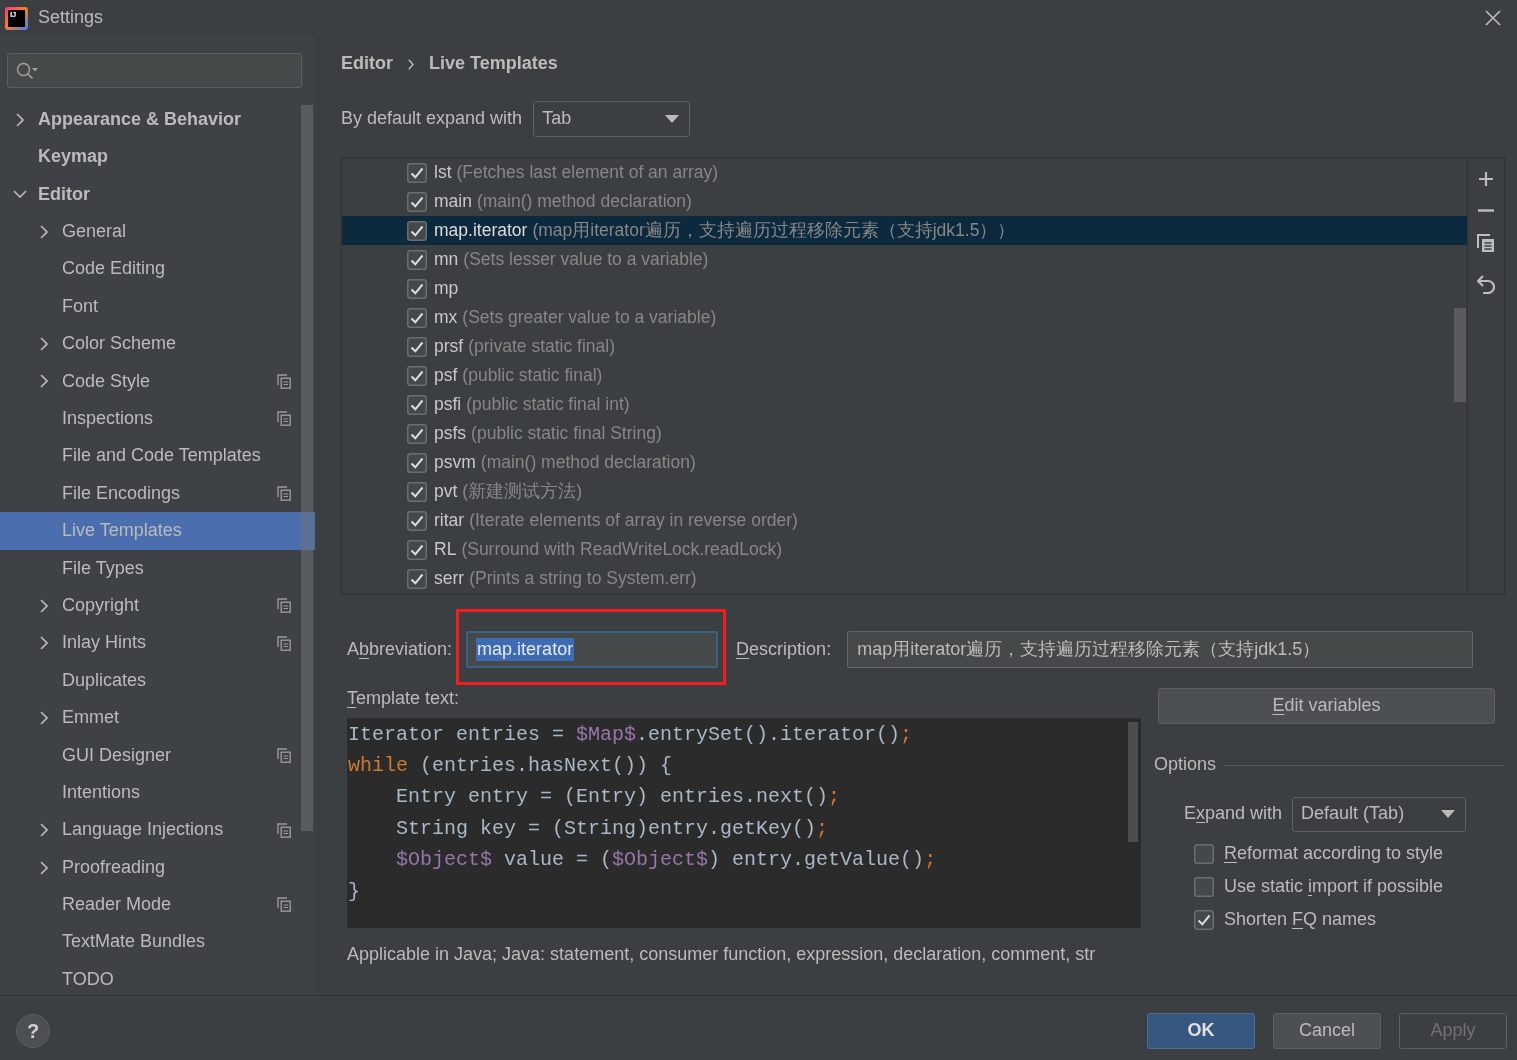 This screenshot has width=1517, height=1060. I want to click on add-icon, so click(1486, 179).